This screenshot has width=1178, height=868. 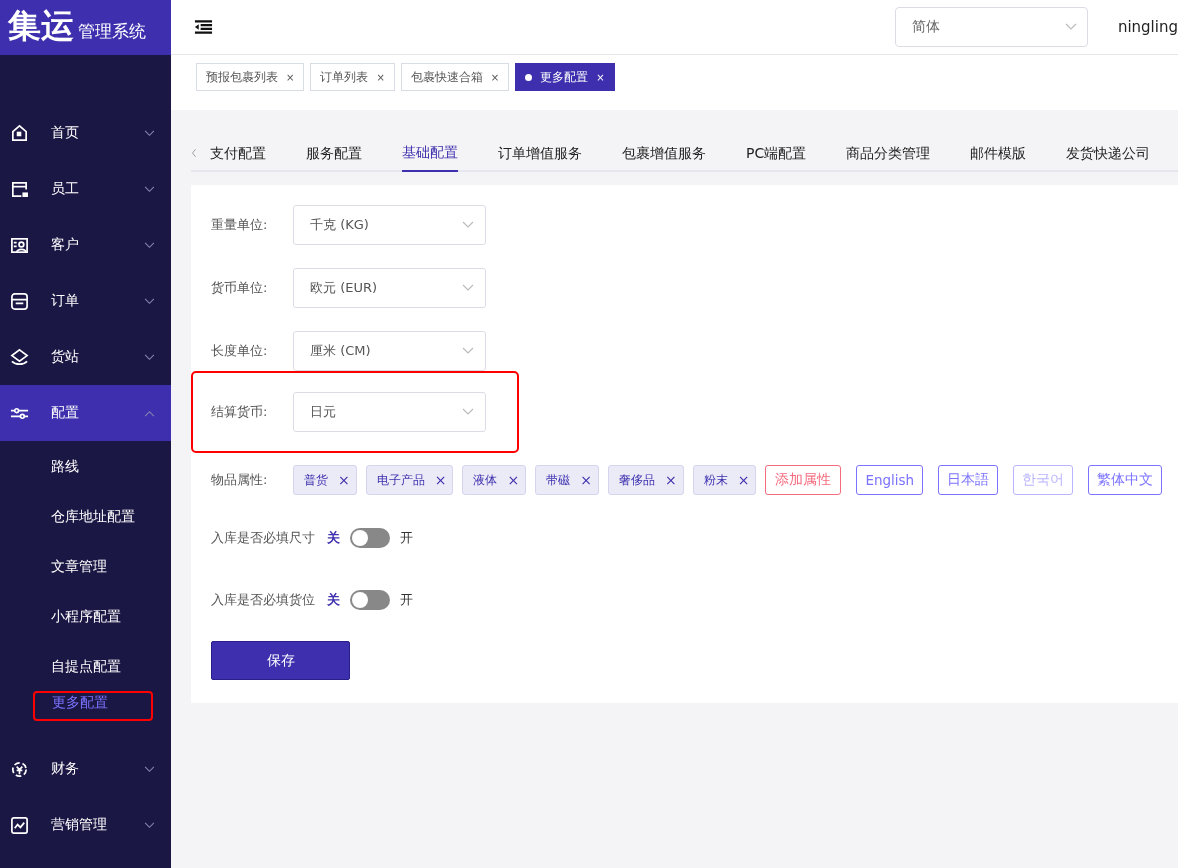 I want to click on settings-tab: 商品分类管理, so click(x=888, y=153).